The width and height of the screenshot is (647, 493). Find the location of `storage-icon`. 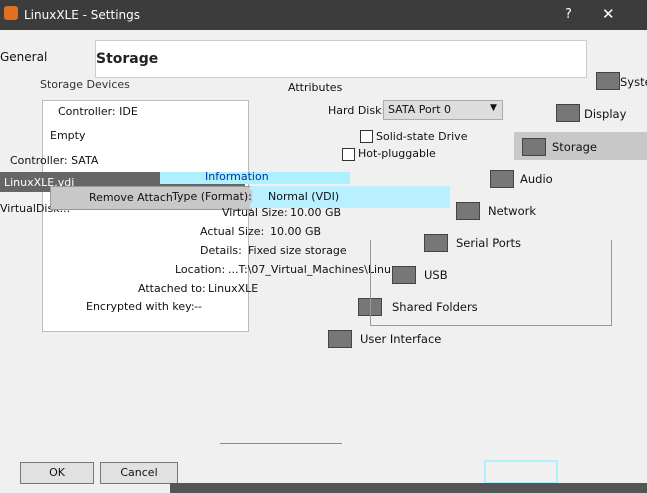

storage-icon is located at coordinates (534, 147).